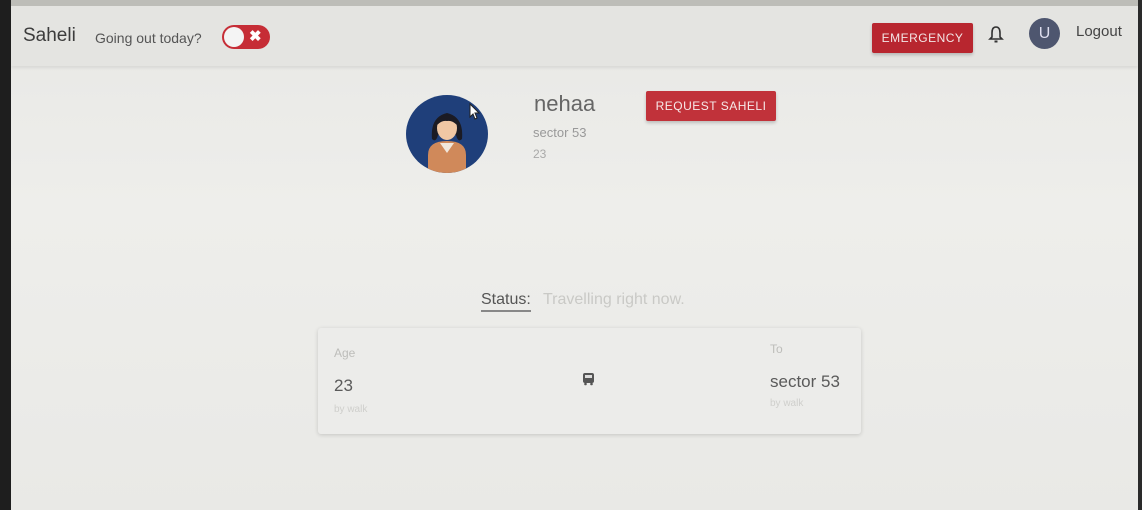 Image resolution: width=1142 pixels, height=510 pixels. I want to click on brand-logo: Saheli, so click(49, 36).